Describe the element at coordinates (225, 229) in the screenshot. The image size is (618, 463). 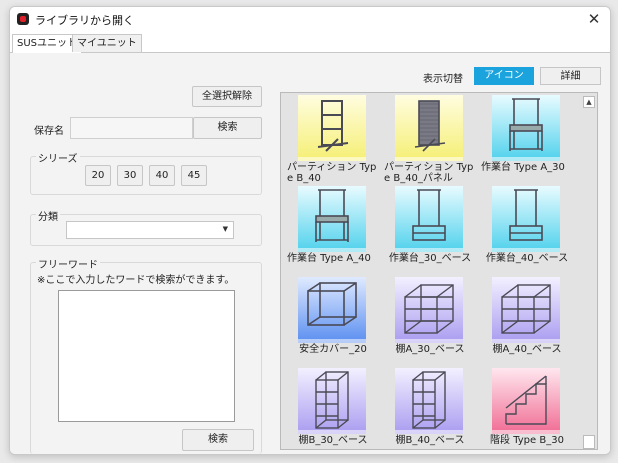
I see `dropdown-arrow-icon: ▼` at that location.